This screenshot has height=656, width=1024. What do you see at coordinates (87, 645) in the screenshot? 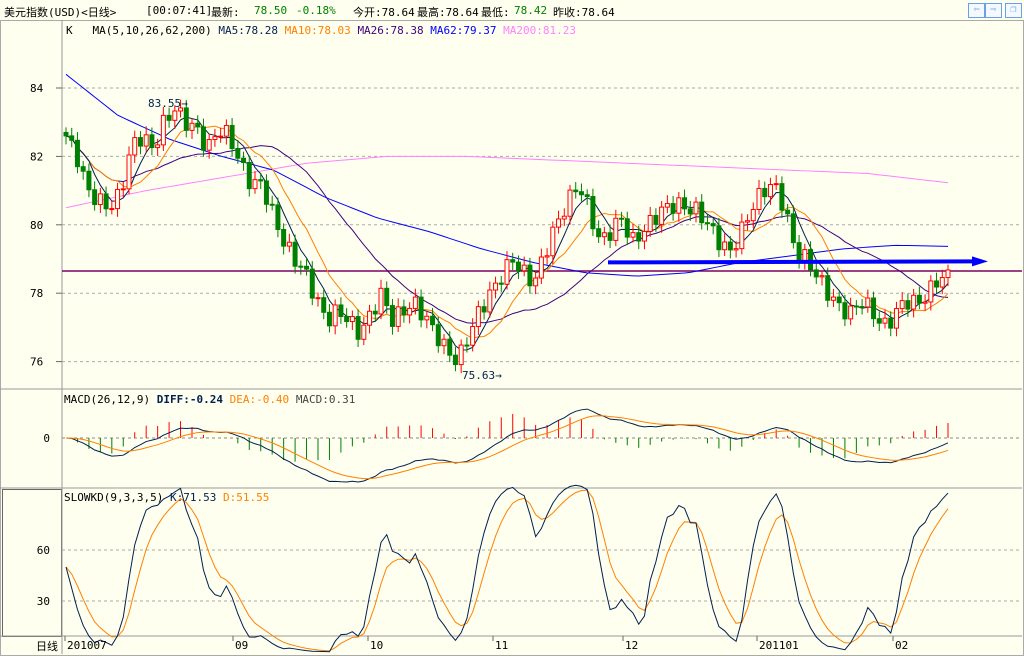
I see `x-tick-label: 201007` at bounding box center [87, 645].